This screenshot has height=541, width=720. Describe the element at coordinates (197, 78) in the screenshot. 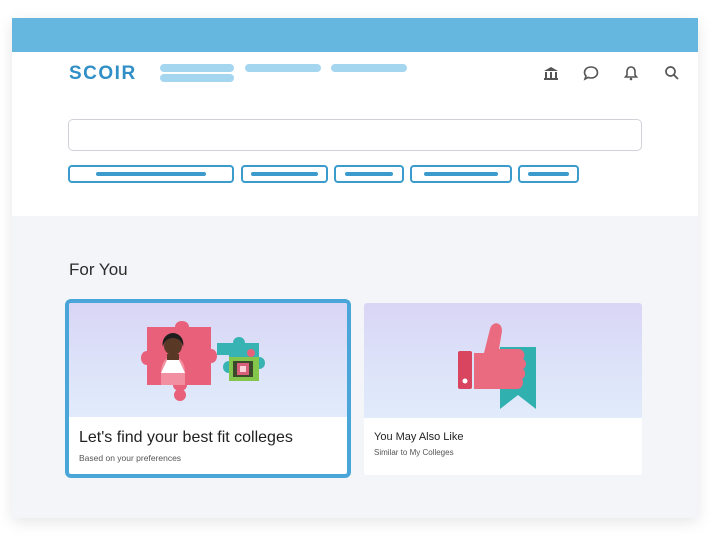

I see `nav-item-1-secondary` at that location.